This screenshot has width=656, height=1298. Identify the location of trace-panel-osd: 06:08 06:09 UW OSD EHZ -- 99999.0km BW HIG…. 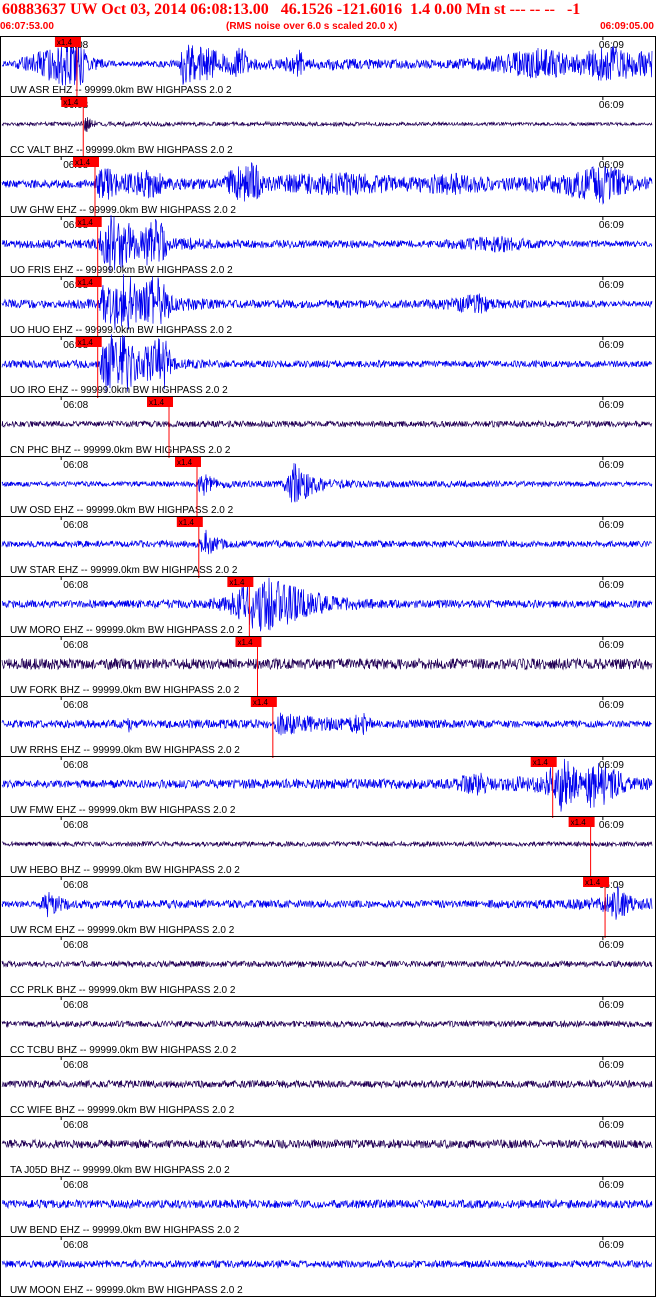
(328, 487).